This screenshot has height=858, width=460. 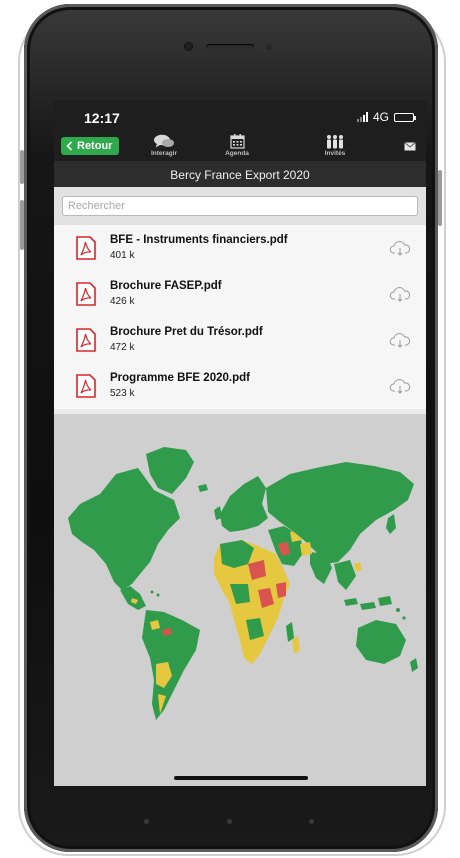 I want to click on toolbar-invites-button: Invités, so click(x=335, y=145).